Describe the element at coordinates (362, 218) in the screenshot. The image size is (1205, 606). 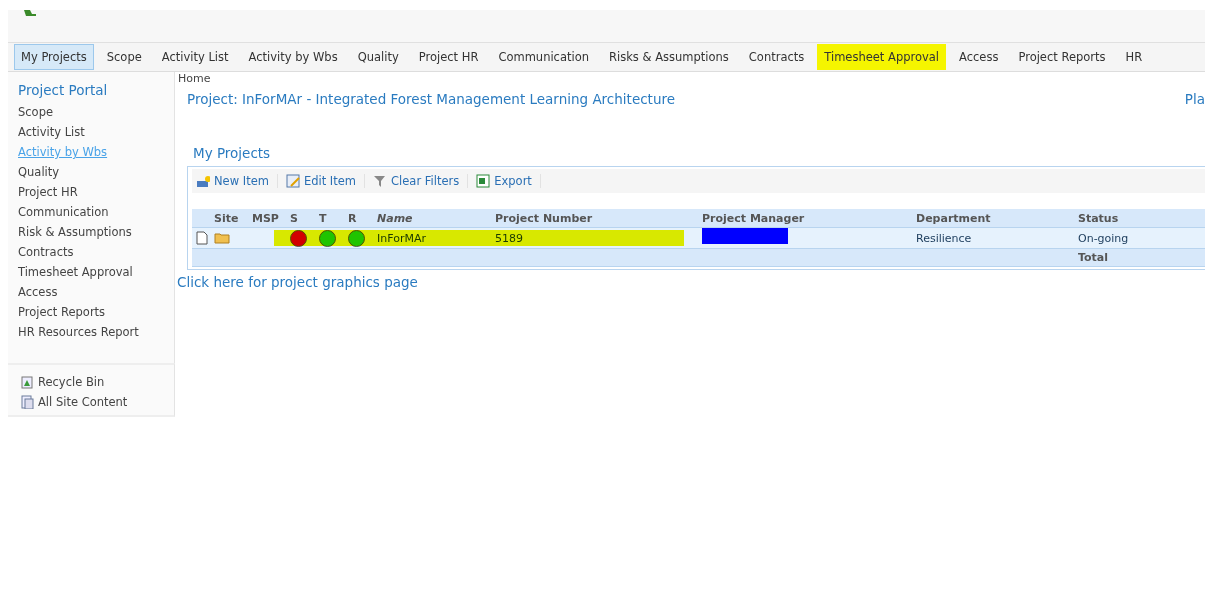
I see `column-header: R` at that location.